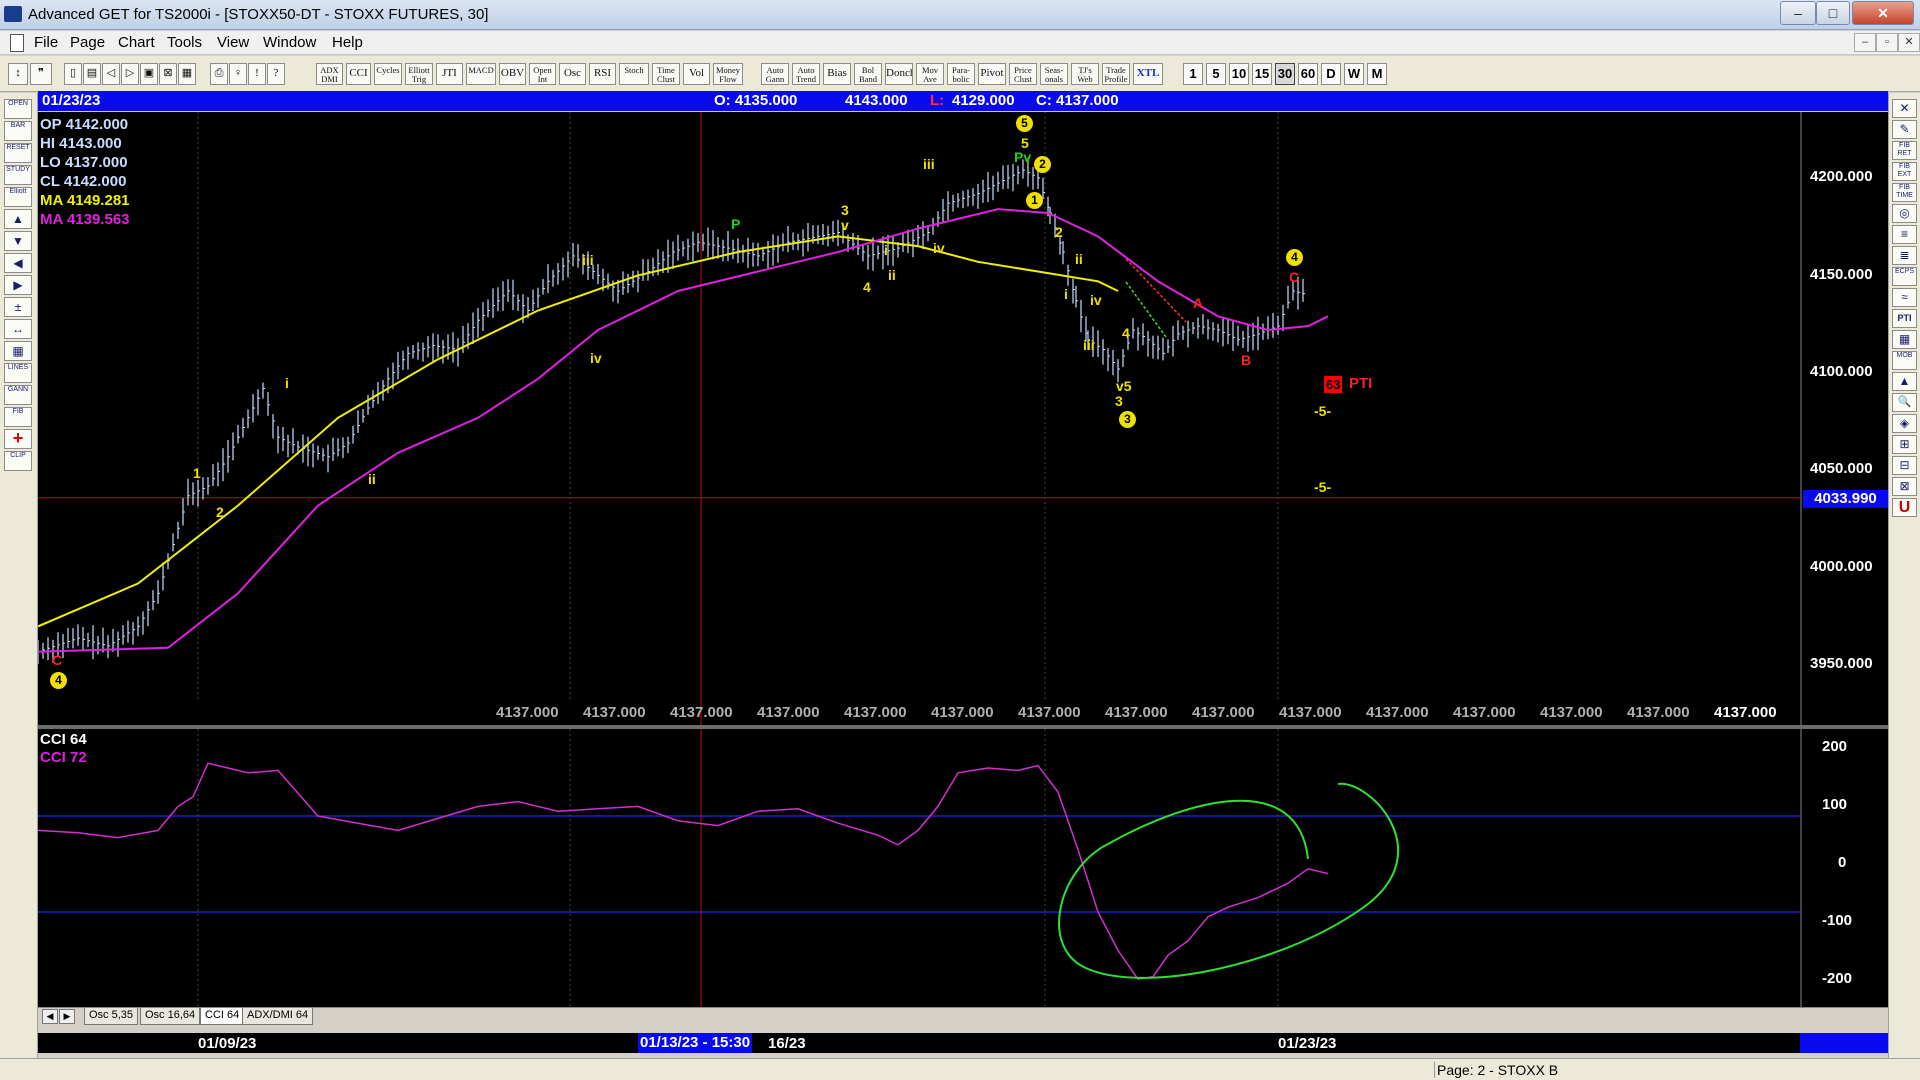 The image size is (1920, 1080). What do you see at coordinates (1904, 360) in the screenshot?
I see `mob-button: MOB` at bounding box center [1904, 360].